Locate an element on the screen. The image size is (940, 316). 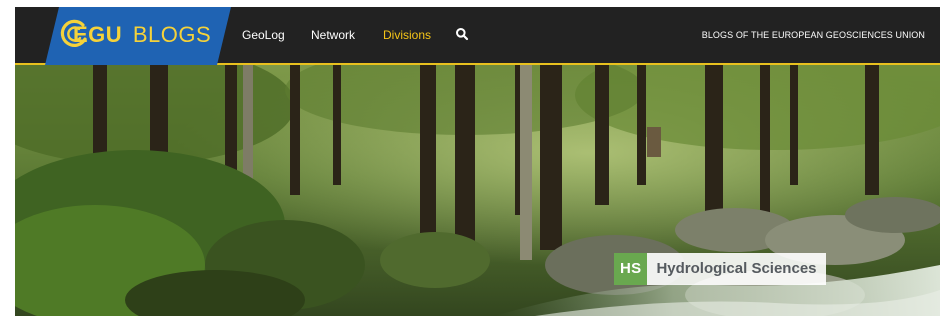
nav-item-geolog: GeoLog is located at coordinates (263, 35).